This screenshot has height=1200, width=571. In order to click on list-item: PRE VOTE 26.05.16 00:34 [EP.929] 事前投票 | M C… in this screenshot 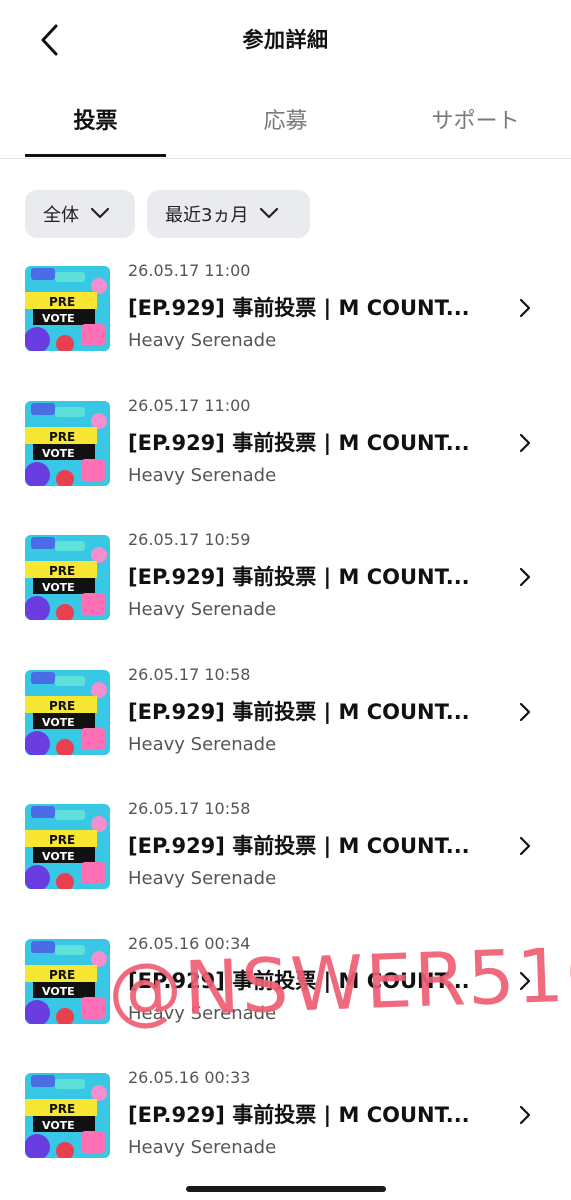, I will do `click(285, 991)`.